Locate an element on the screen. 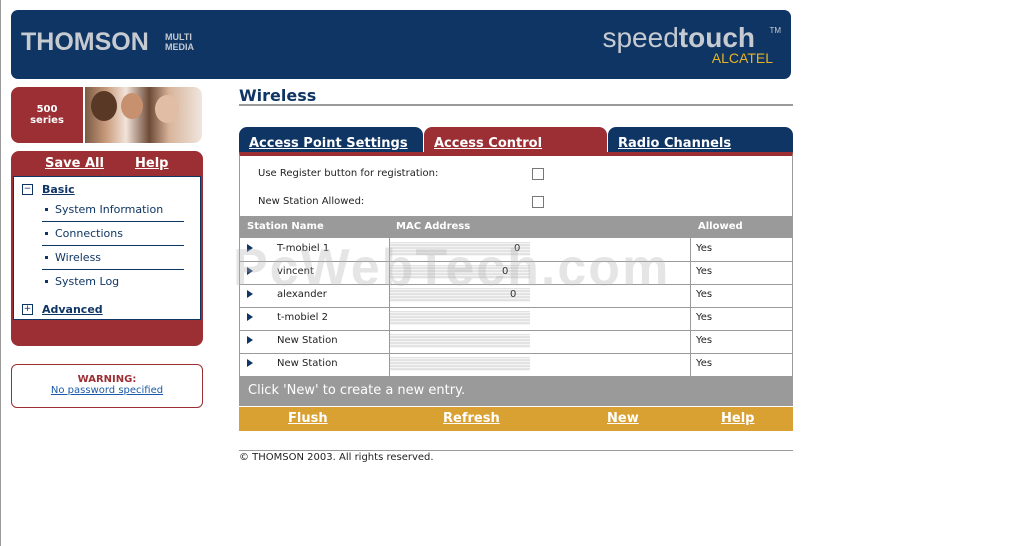 The image size is (1022, 546). column-header: Allowed is located at coordinates (720, 226).